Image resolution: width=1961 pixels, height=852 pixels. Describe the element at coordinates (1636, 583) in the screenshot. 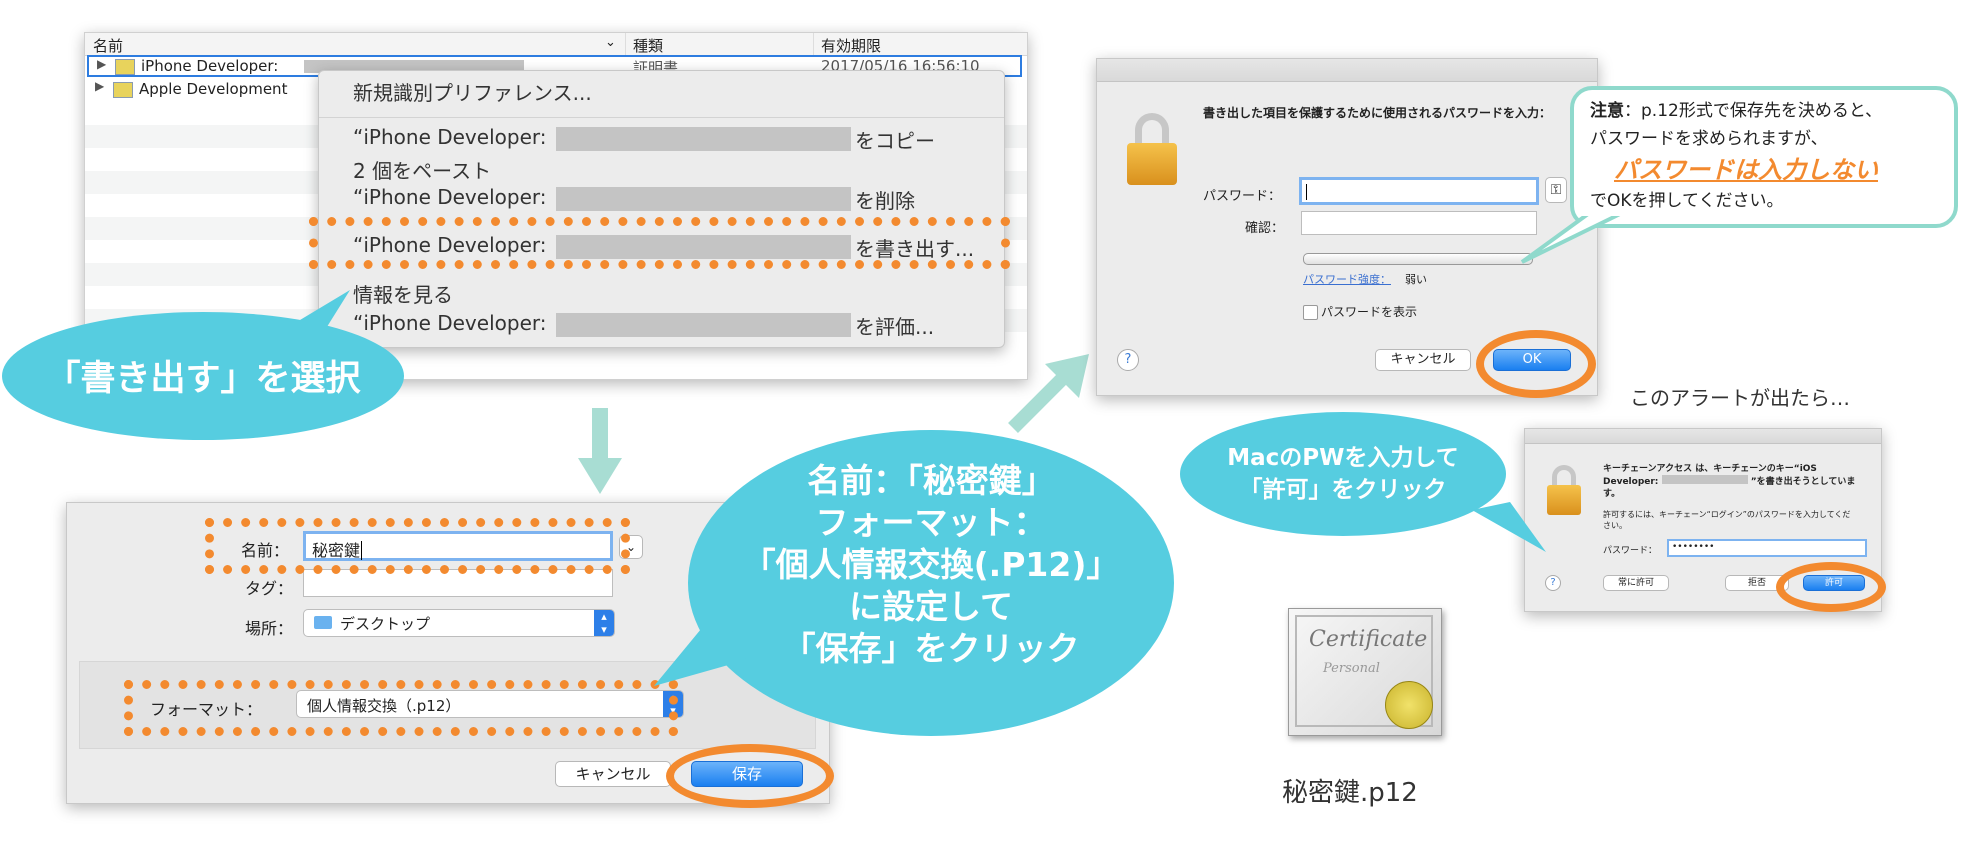

I see `always-allow-button: 常に許可` at that location.